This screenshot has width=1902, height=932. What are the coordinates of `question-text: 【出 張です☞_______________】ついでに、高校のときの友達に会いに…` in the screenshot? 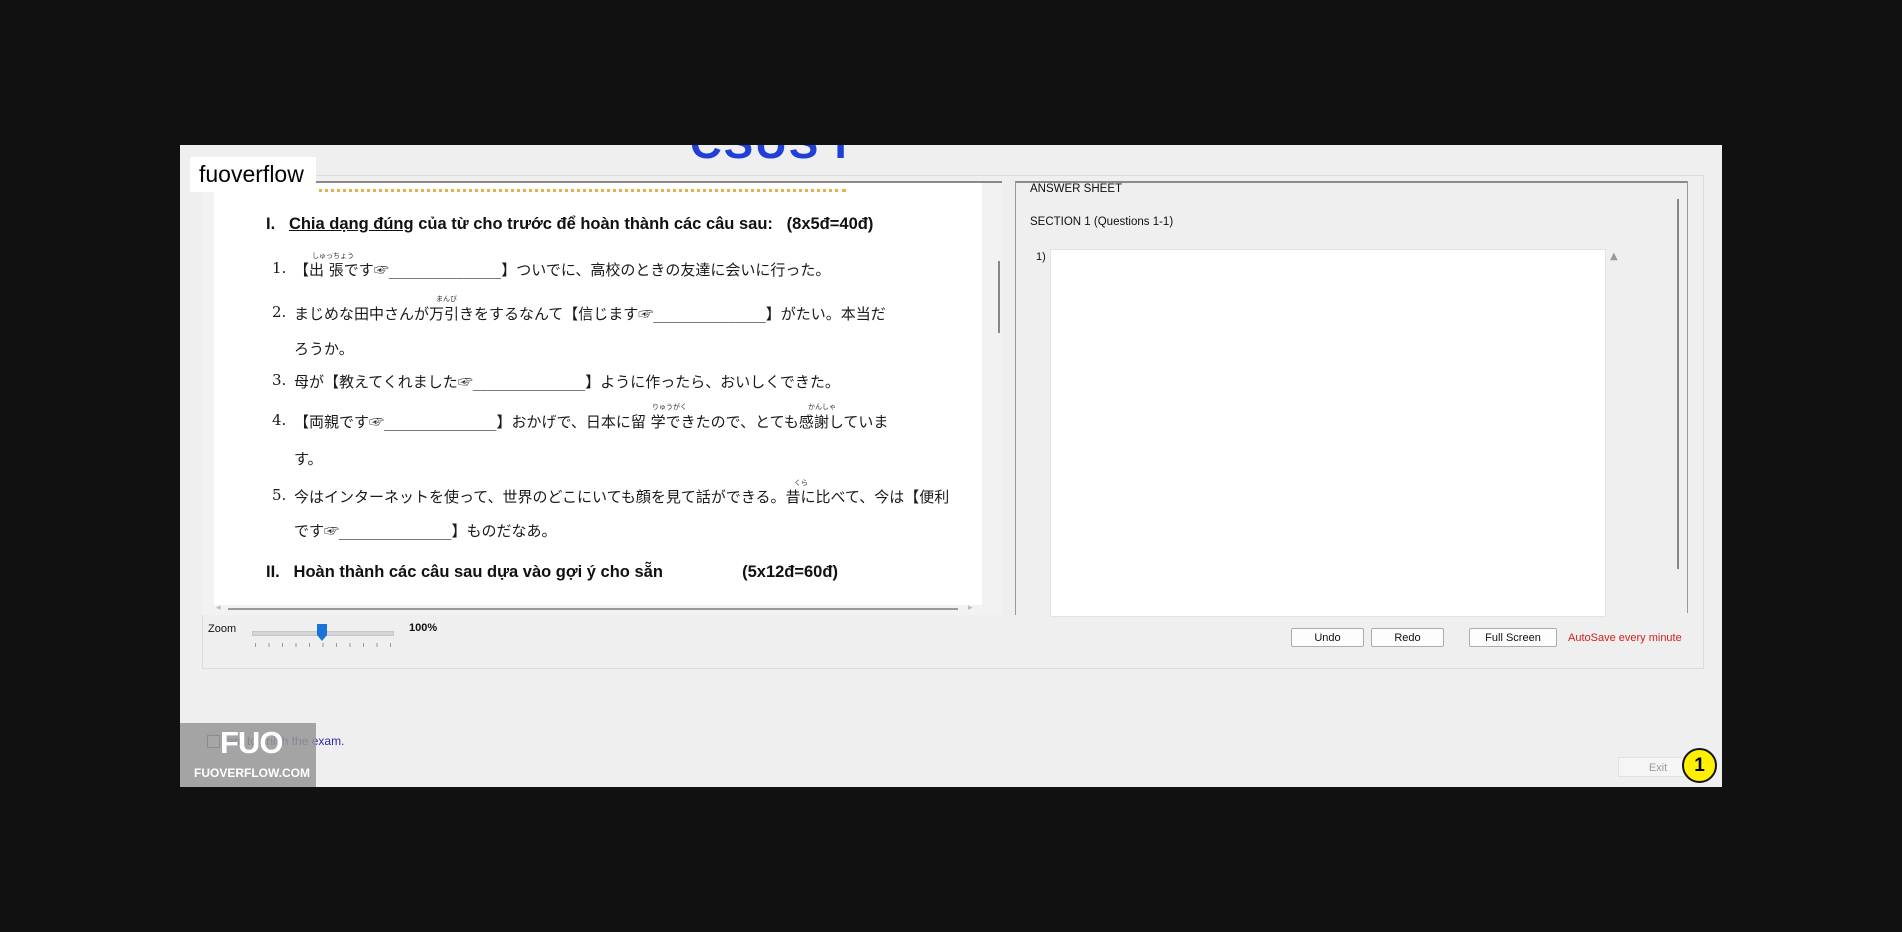 It's located at (562, 270).